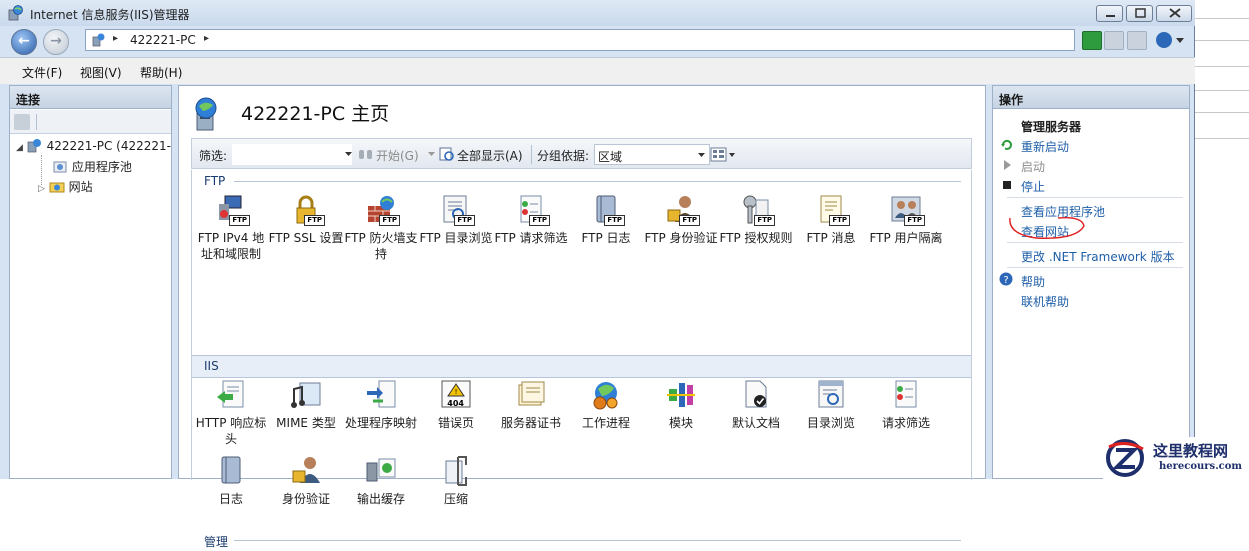 The width and height of the screenshot is (1249, 551). What do you see at coordinates (1091, 97) in the screenshot?
I see `actions-header: 操作` at bounding box center [1091, 97].